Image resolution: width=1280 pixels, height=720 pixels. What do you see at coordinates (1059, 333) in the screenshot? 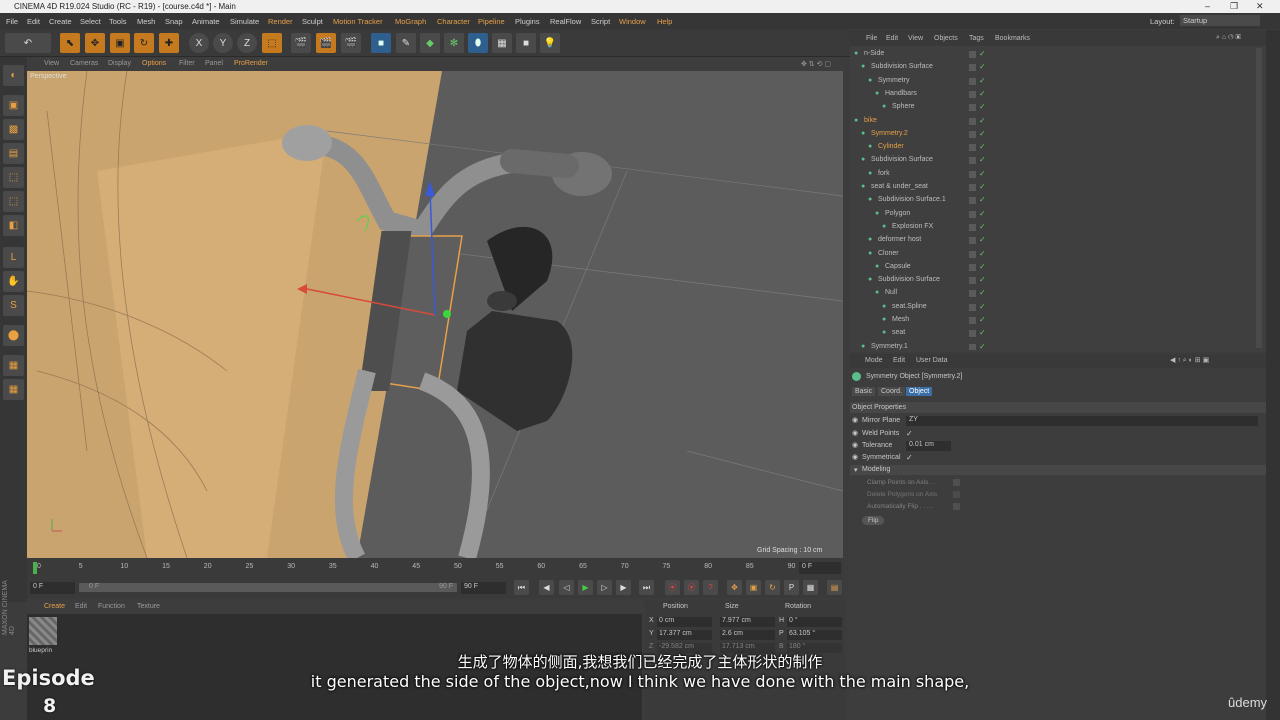
I see `object-row: ● seat ✓` at bounding box center [1059, 333].